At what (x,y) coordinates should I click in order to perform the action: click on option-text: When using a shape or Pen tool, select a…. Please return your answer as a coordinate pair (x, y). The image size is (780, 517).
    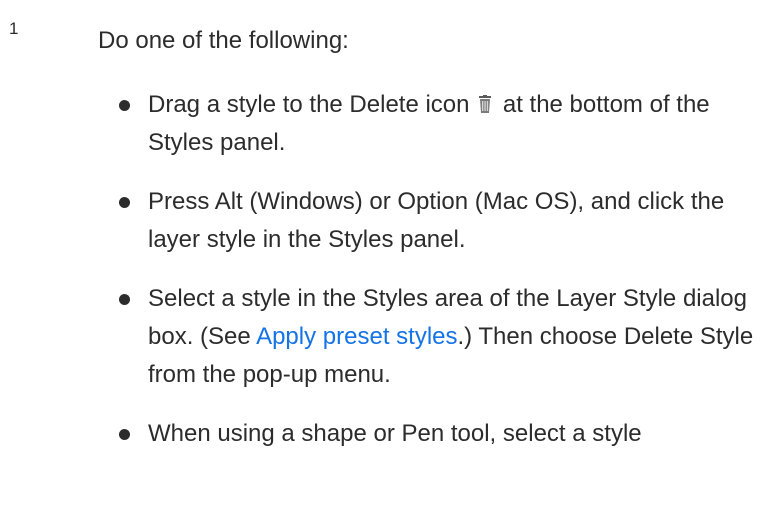
    Looking at the image, I should click on (395, 433).